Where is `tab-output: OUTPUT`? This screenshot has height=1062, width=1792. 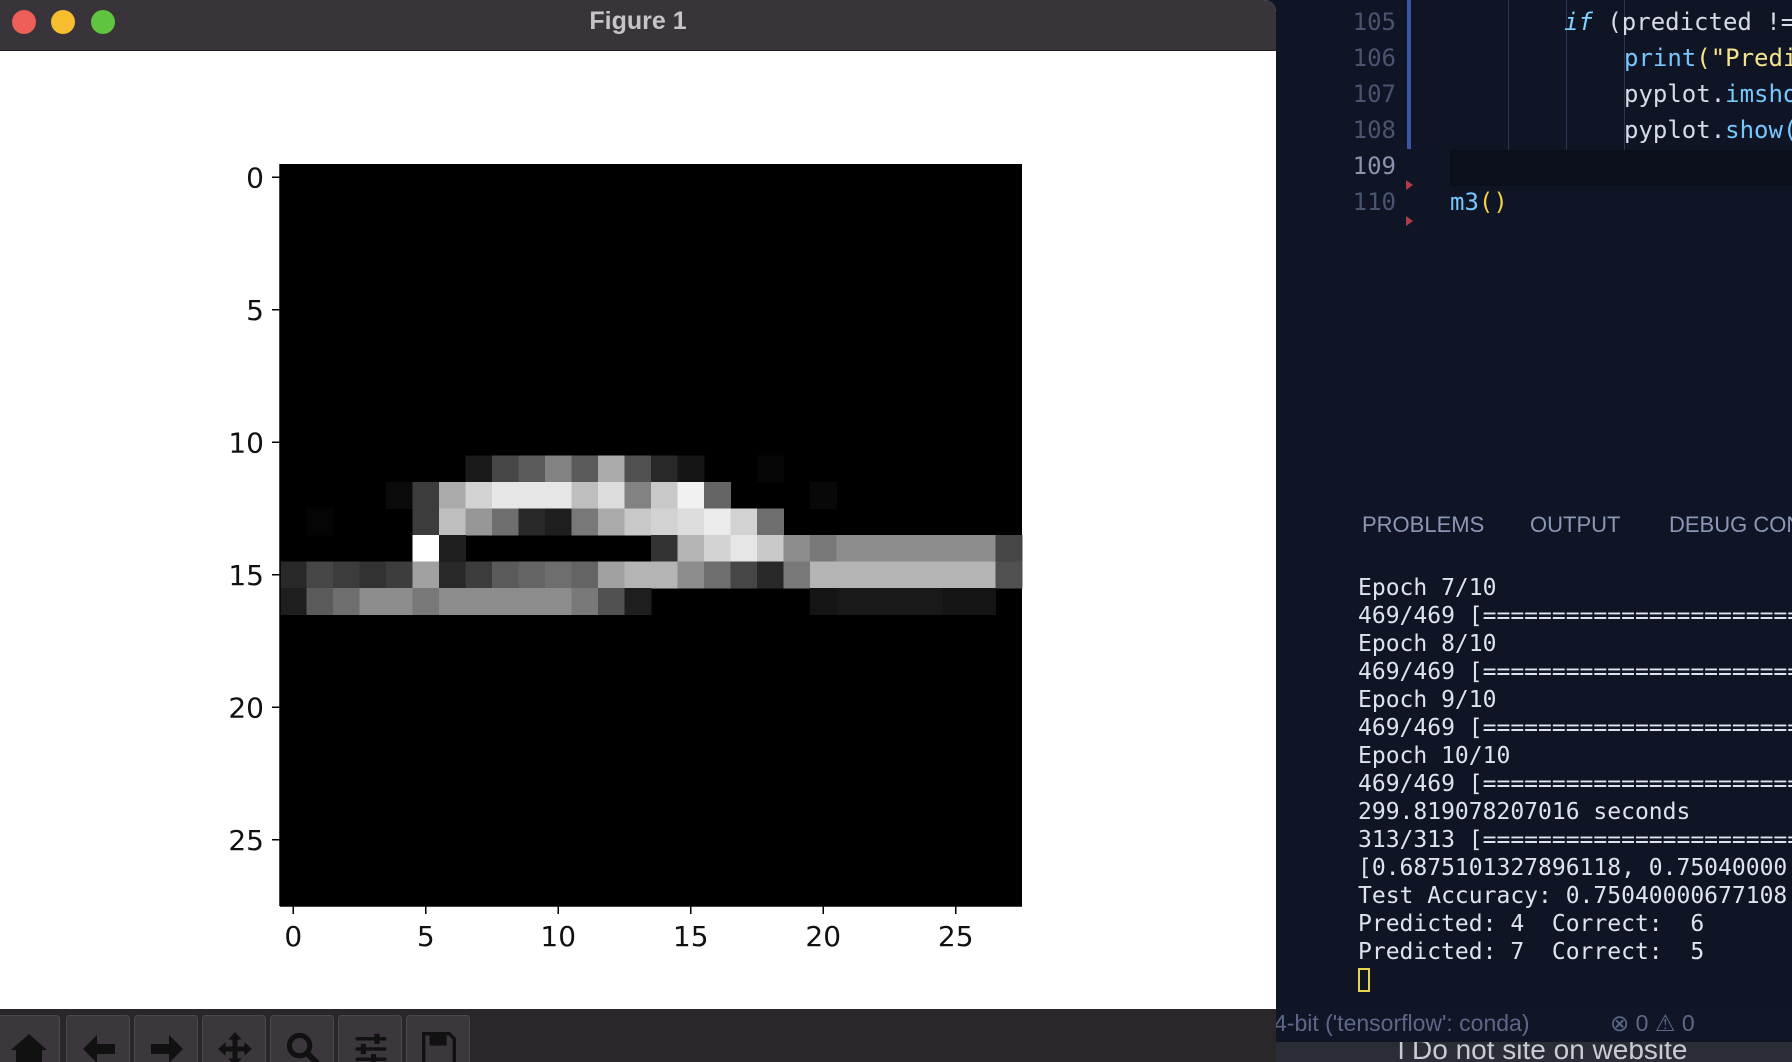 tab-output: OUTPUT is located at coordinates (1575, 525).